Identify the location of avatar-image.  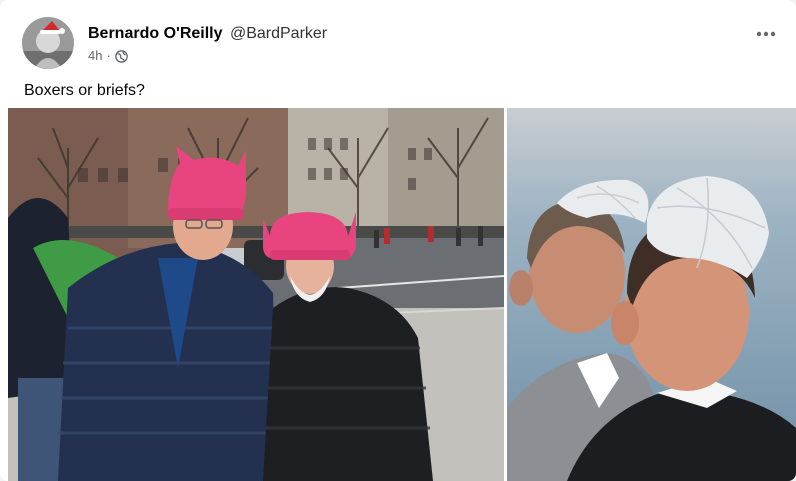
(48, 43).